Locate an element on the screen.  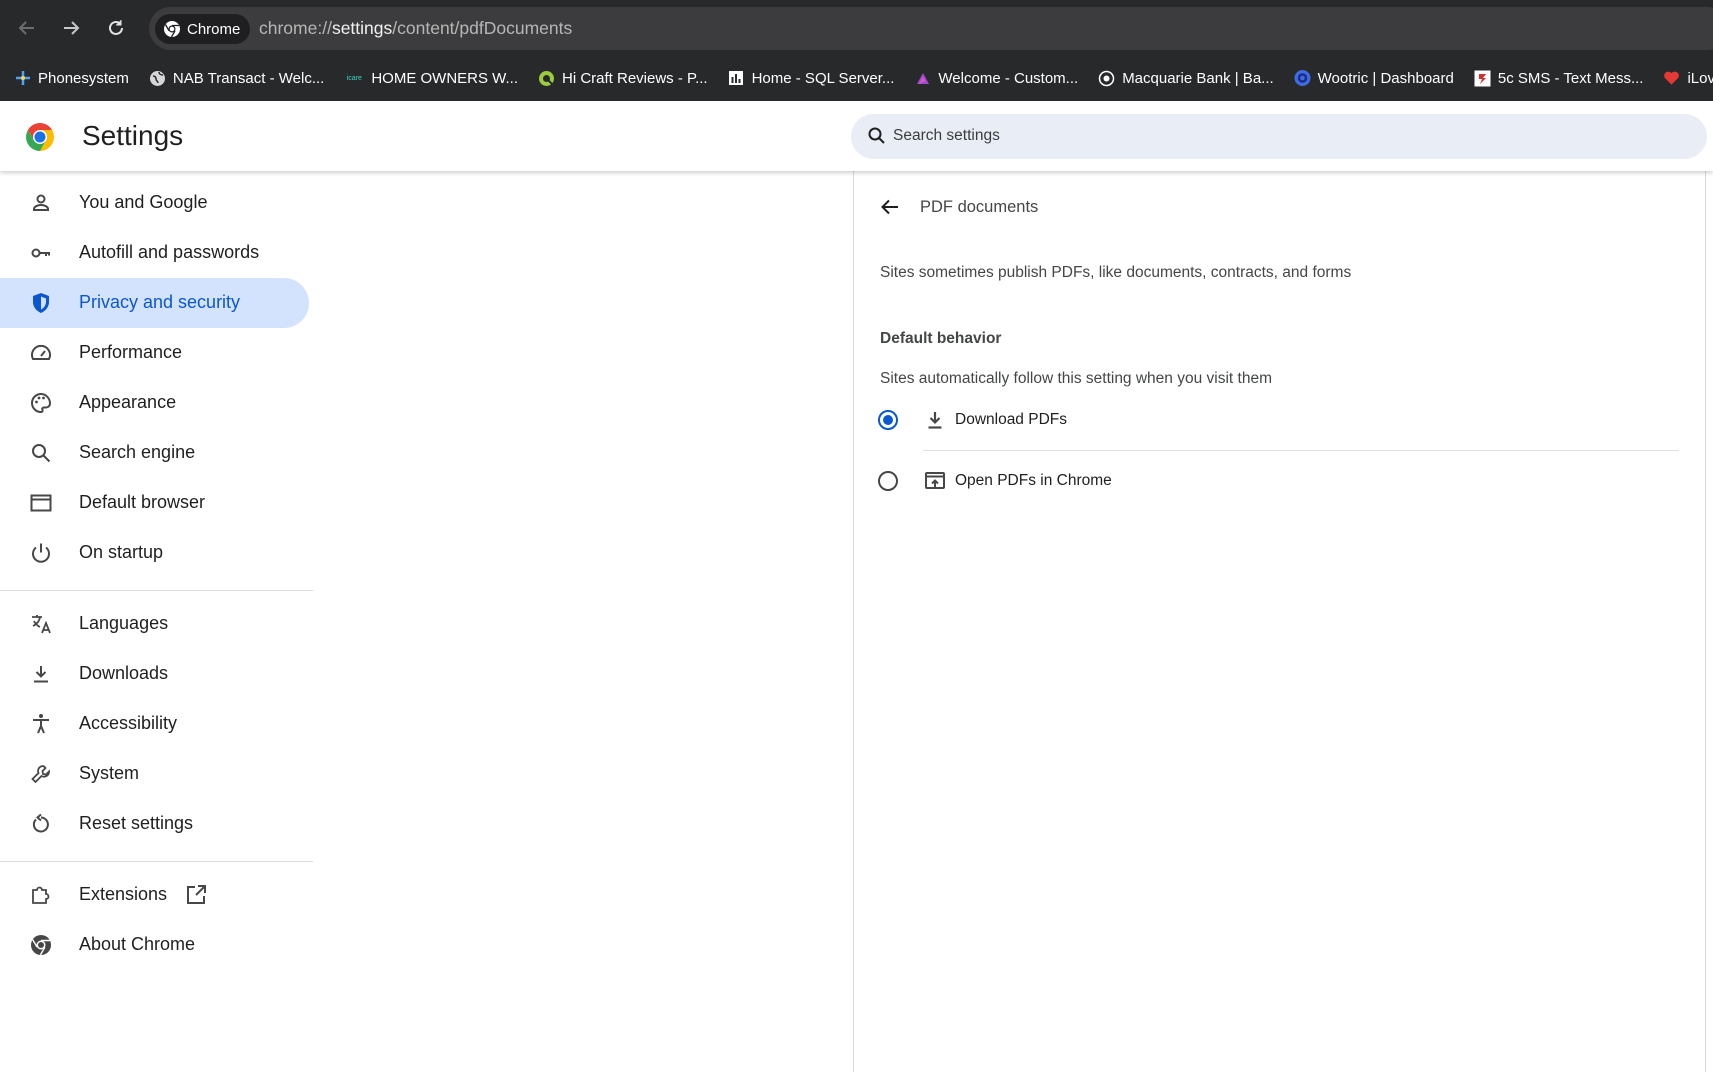
sidebar-item-label: Privacy and security is located at coordinates (160, 302).